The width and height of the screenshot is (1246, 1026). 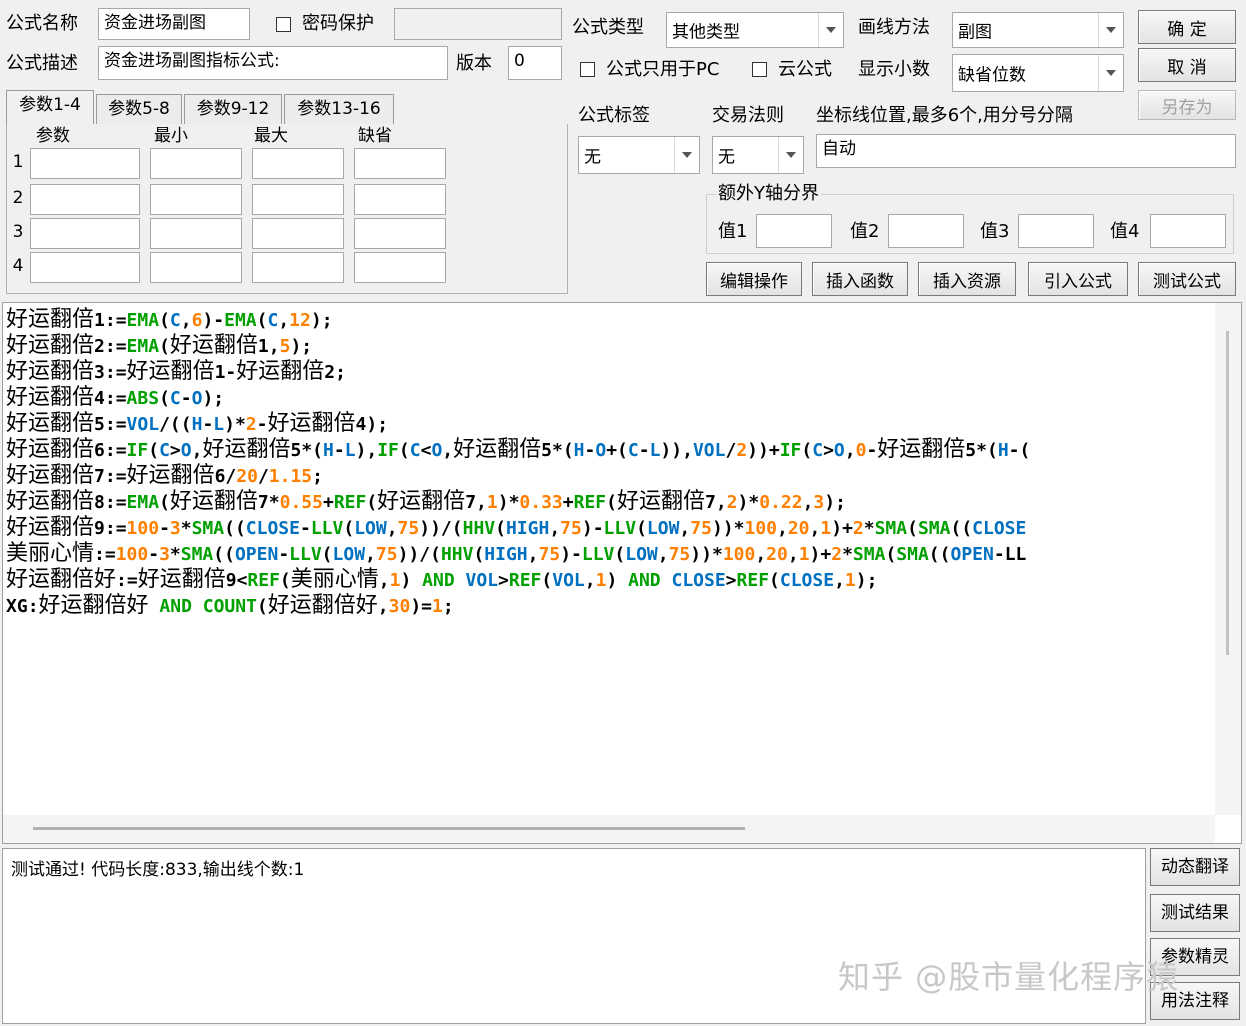 What do you see at coordinates (375, 136) in the screenshot?
I see `param-col-default: 缺省` at bounding box center [375, 136].